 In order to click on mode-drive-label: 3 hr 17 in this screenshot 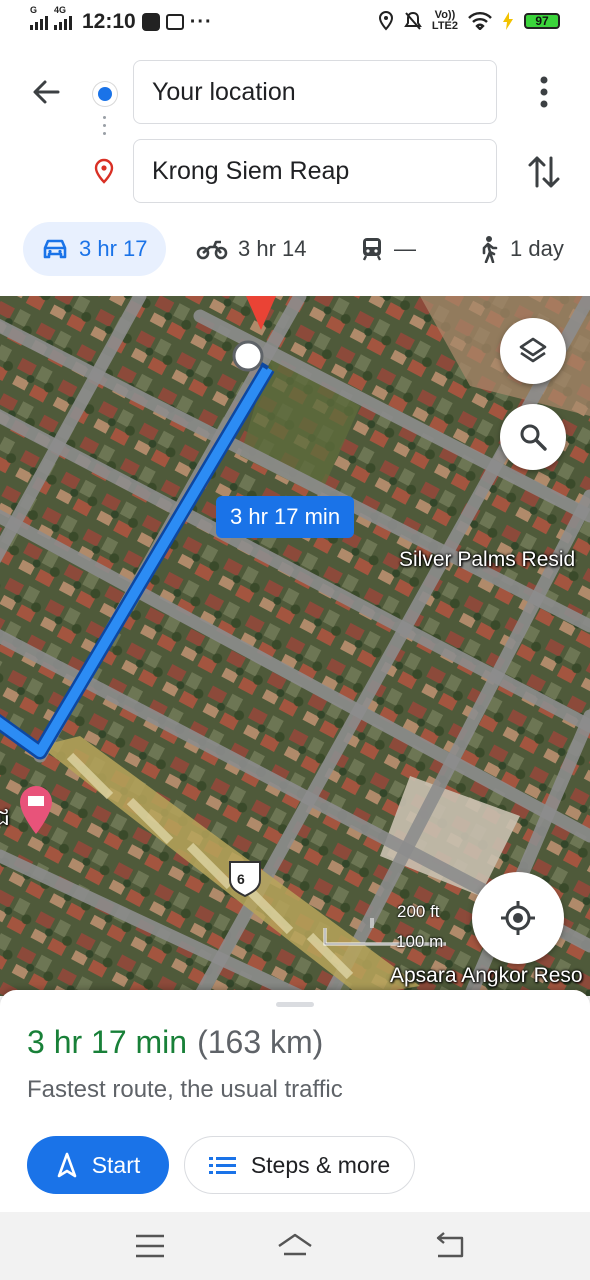, I will do `click(113, 248)`.